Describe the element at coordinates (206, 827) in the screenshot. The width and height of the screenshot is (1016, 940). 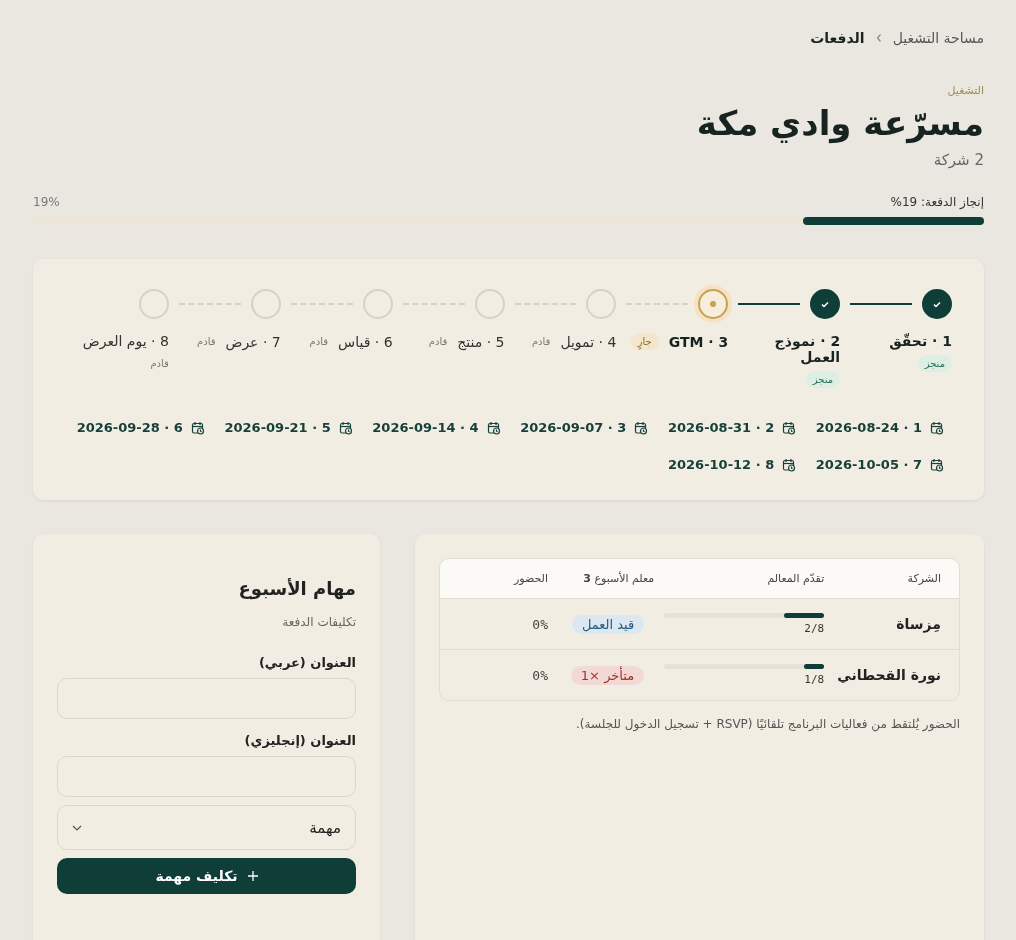
I see `type-select: مهمة` at that location.